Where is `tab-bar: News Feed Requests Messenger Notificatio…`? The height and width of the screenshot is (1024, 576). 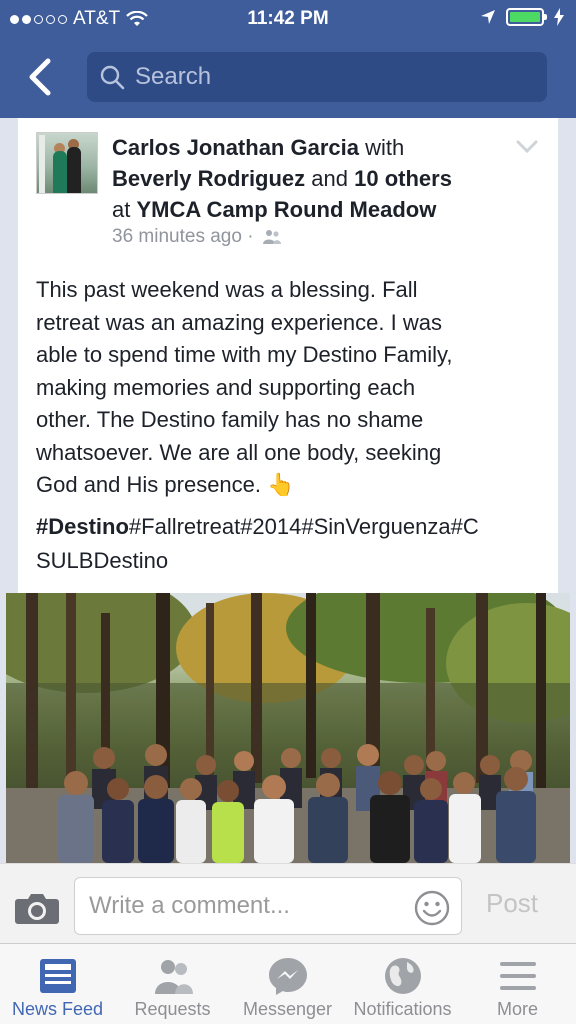 tab-bar: News Feed Requests Messenger Notificatio… is located at coordinates (288, 983).